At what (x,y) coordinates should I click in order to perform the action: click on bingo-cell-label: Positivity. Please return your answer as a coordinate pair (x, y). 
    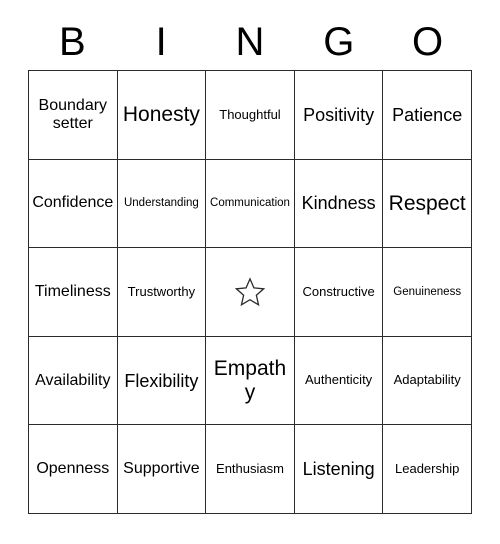
    Looking at the image, I should click on (339, 114).